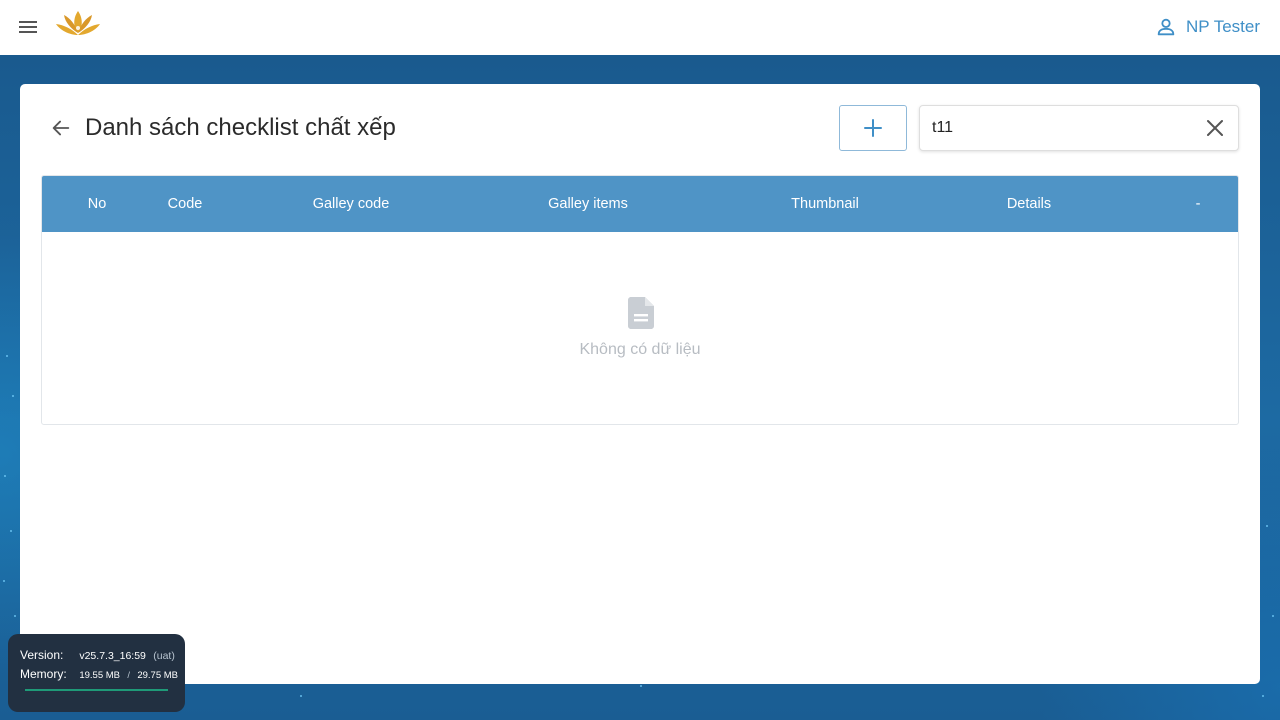 This screenshot has height=720, width=1280. Describe the element at coordinates (640, 27) in the screenshot. I see `top-app-bar: NP Tester` at that location.